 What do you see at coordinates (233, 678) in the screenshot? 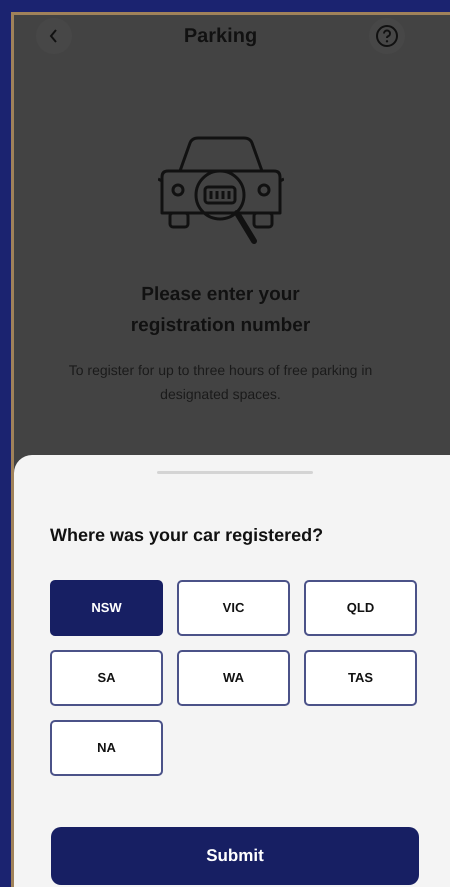
I see `state-option: WA` at bounding box center [233, 678].